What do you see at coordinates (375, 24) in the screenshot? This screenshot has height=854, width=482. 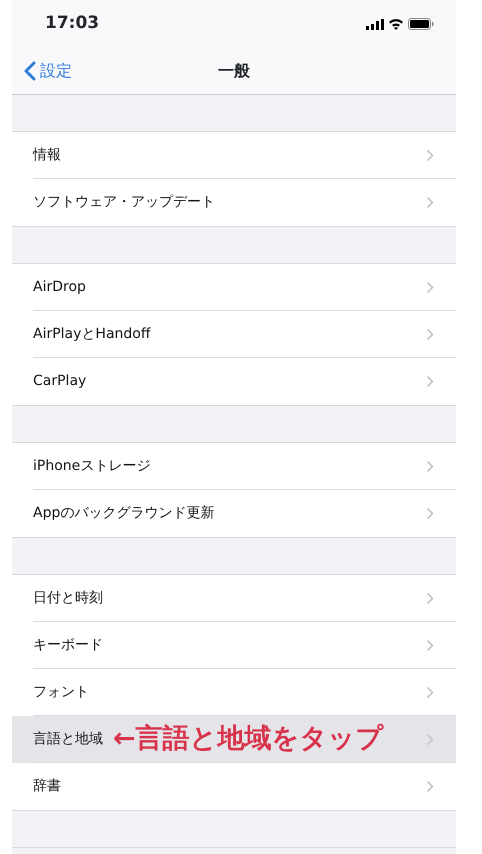 I see `signal-icon` at bounding box center [375, 24].